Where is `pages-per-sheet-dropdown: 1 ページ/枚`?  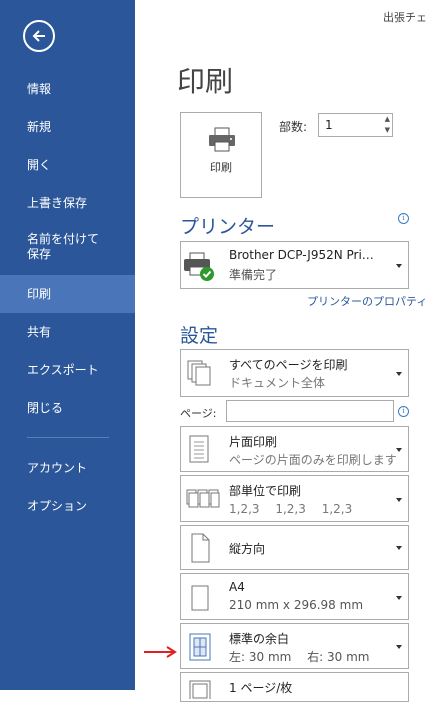 pages-per-sheet-dropdown: 1 ページ/枚 is located at coordinates (294, 687).